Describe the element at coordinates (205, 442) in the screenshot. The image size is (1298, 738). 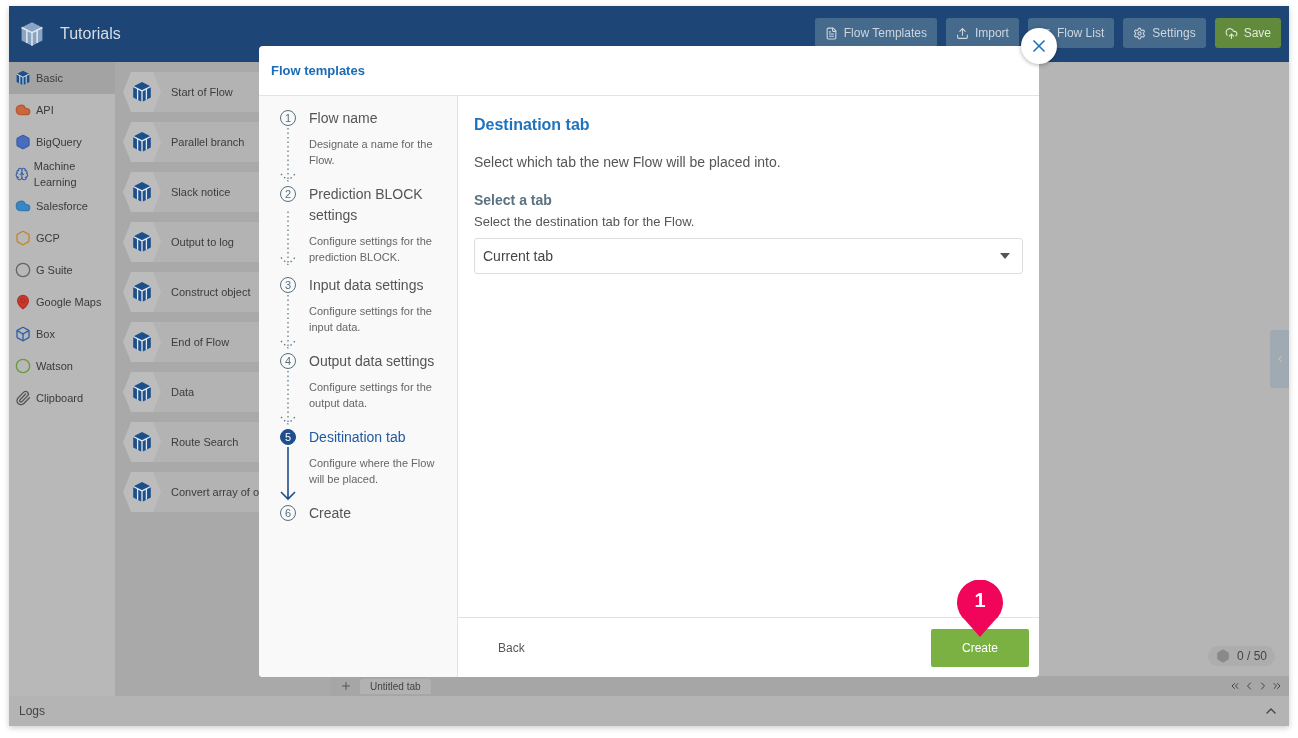
I see `block-label: Route Search` at that location.